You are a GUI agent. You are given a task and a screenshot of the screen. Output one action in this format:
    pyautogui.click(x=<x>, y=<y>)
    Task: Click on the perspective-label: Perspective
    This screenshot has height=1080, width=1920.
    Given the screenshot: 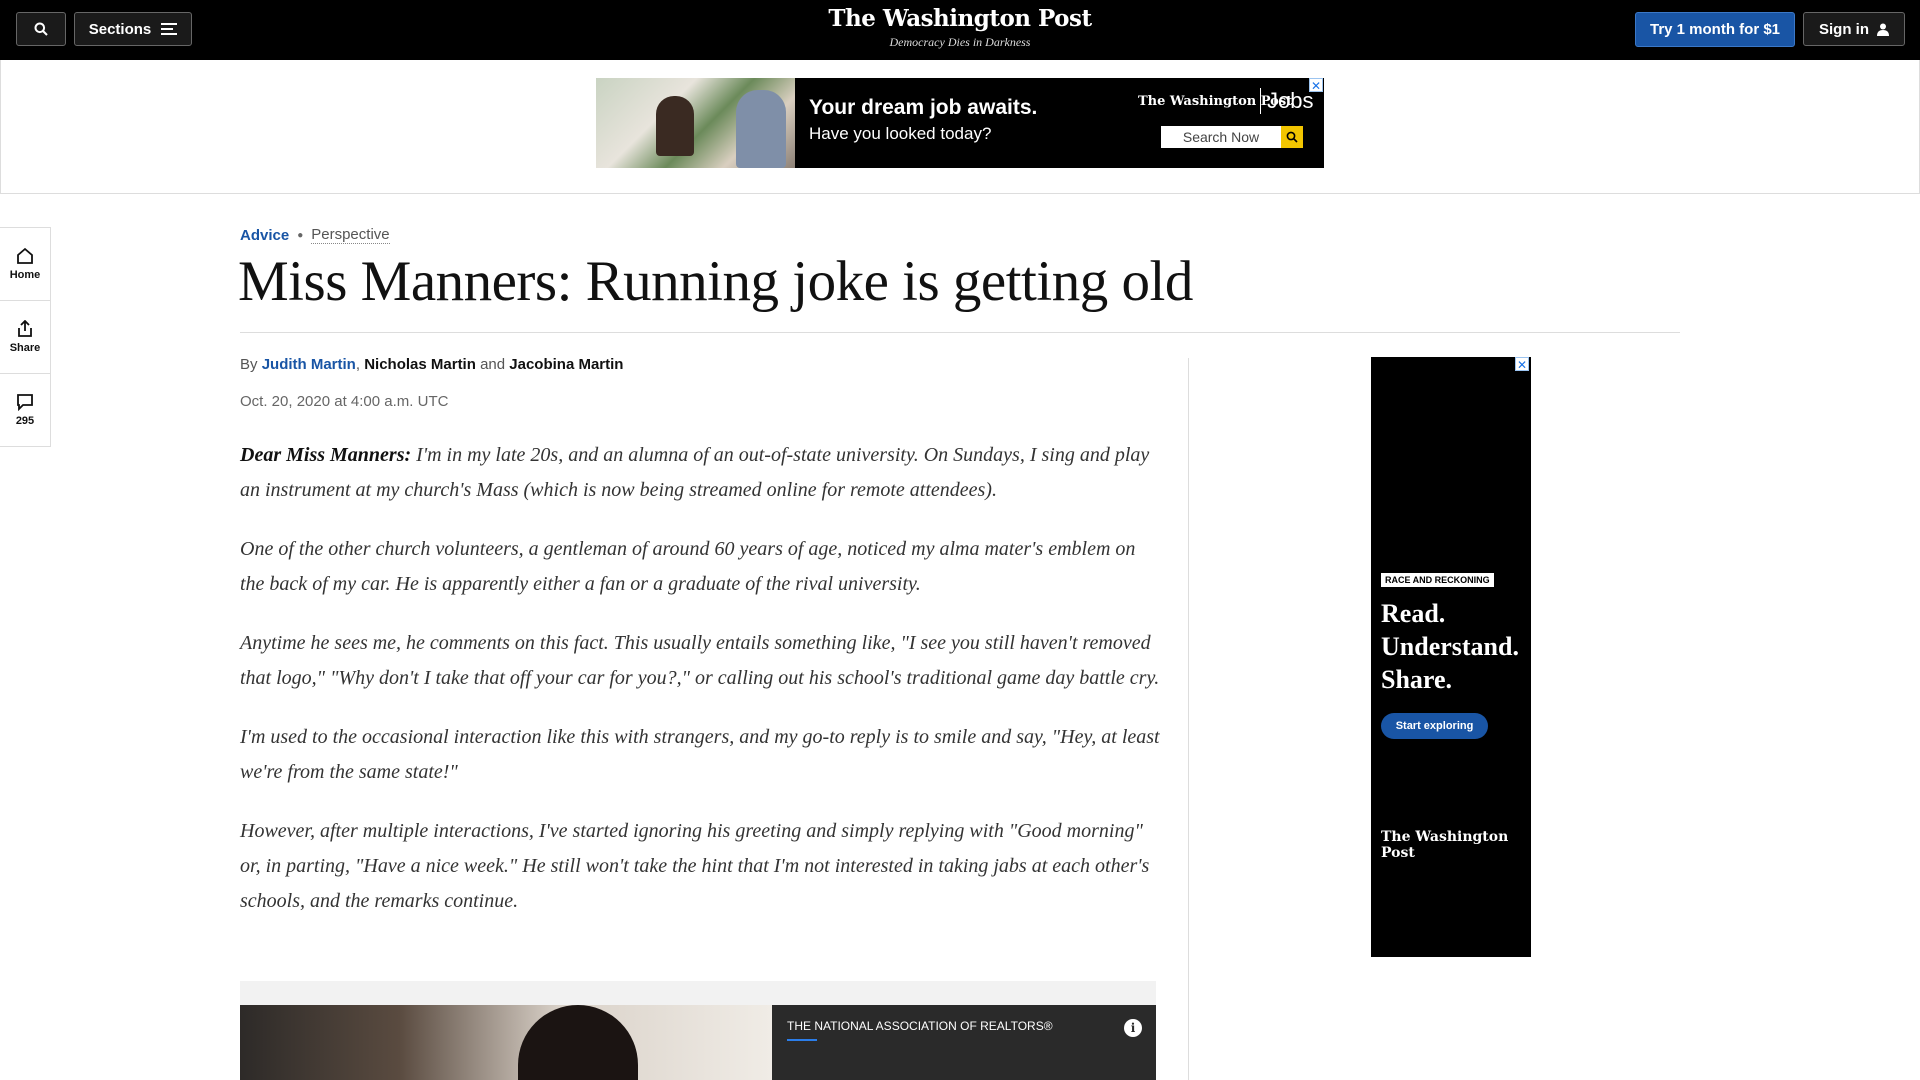 What is the action you would take?
    pyautogui.click(x=350, y=235)
    